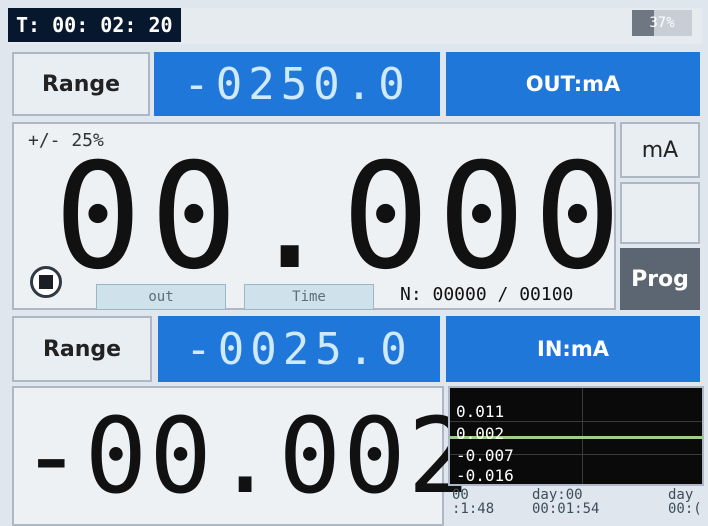 The width and height of the screenshot is (708, 526). Describe the element at coordinates (576, 436) in the screenshot. I see `trend-graph: 0.011 0.002 -0.007 -0.016` at that location.